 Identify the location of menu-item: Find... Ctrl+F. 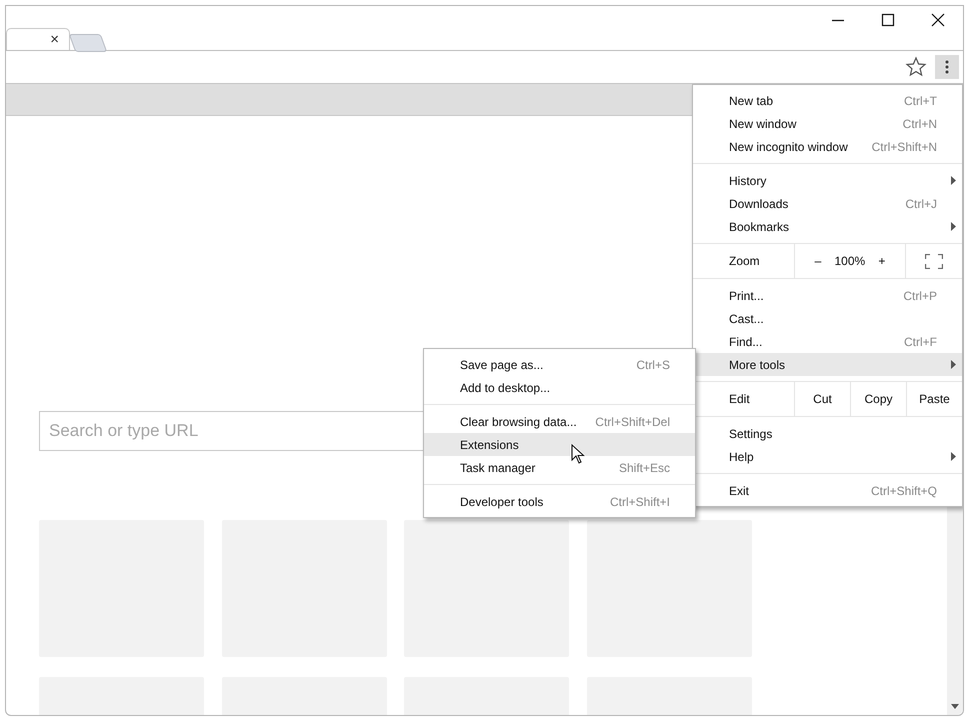
(827, 341).